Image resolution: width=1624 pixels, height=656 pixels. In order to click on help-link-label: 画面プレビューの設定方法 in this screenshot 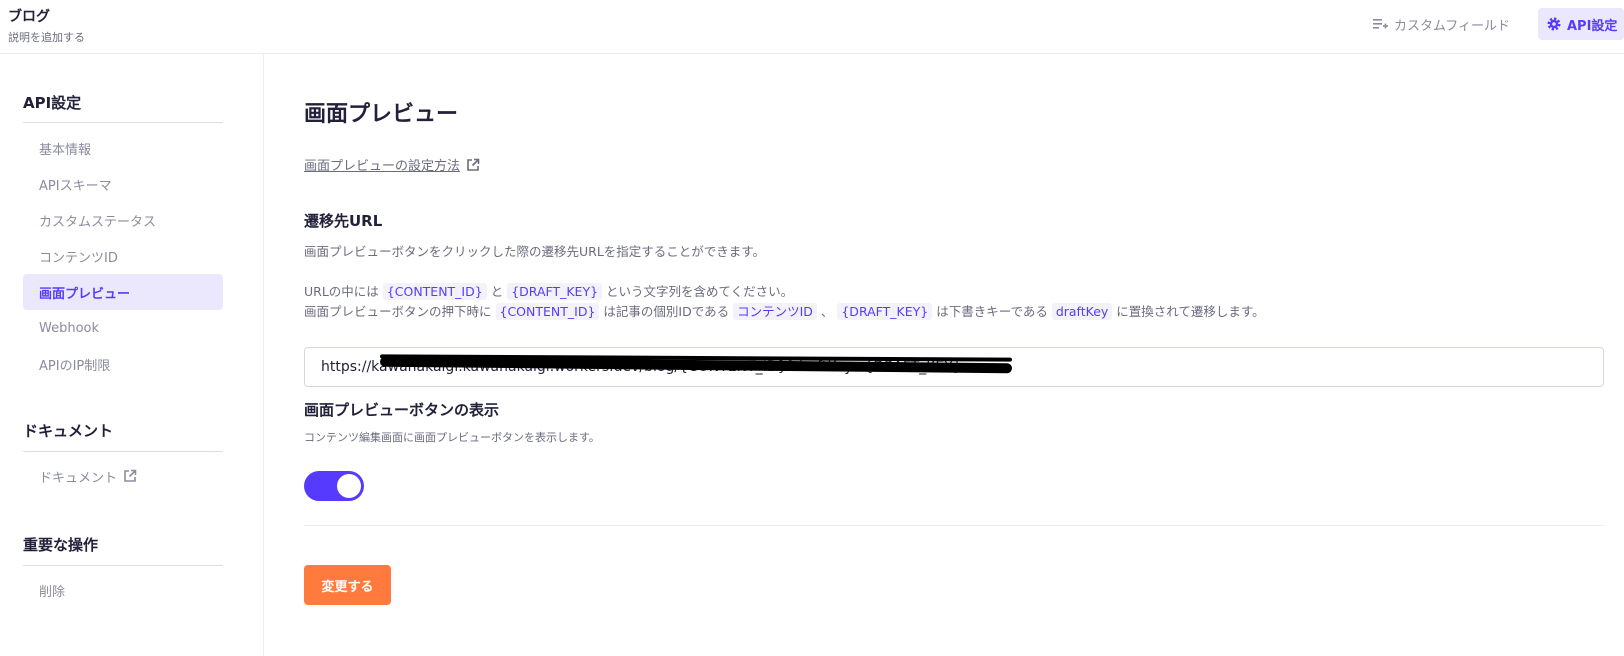, I will do `click(382, 166)`.